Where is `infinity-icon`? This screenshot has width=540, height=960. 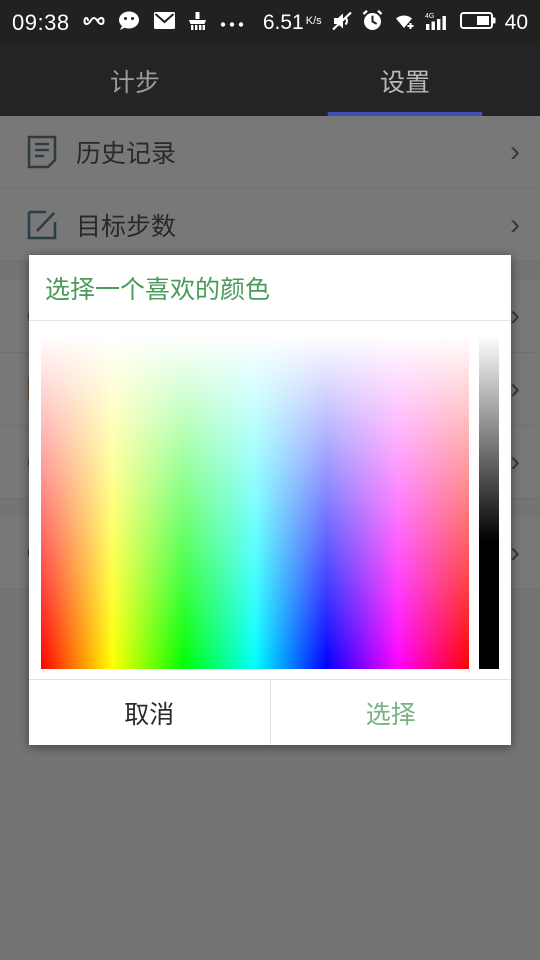 infinity-icon is located at coordinates (94, 23).